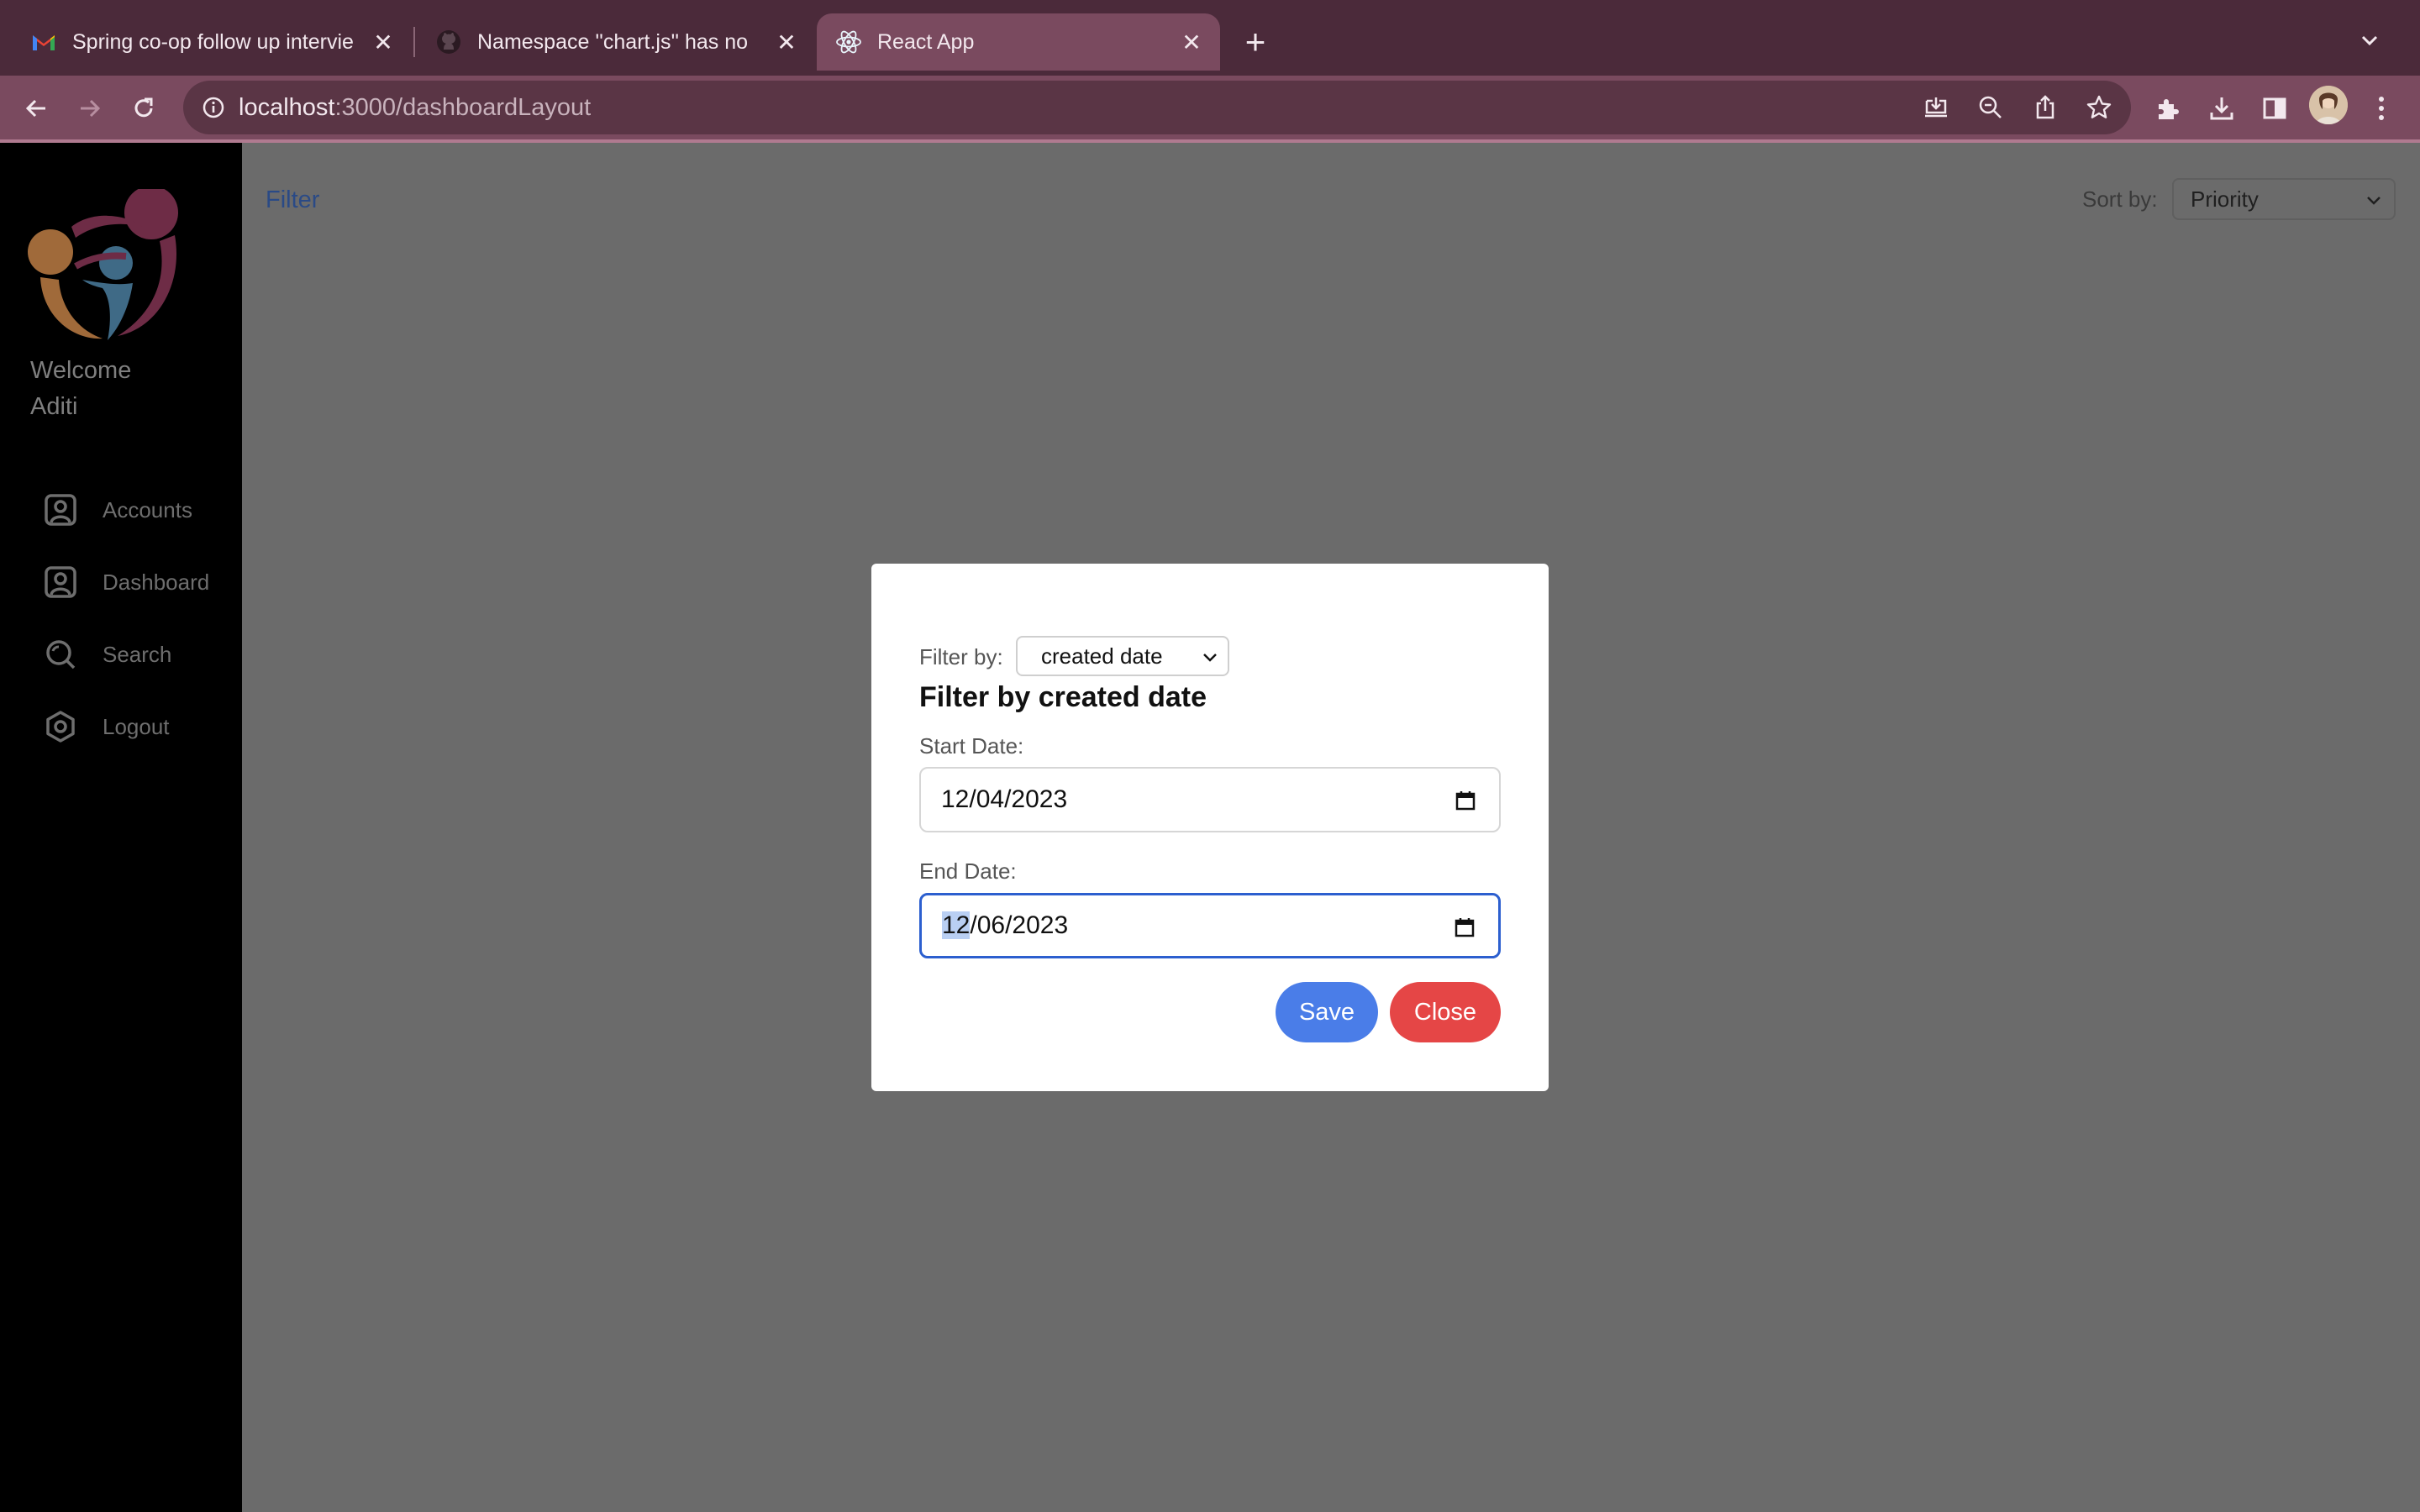 This screenshot has height=1512, width=2420. Describe the element at coordinates (144, 108) in the screenshot. I see `reload-button` at that location.